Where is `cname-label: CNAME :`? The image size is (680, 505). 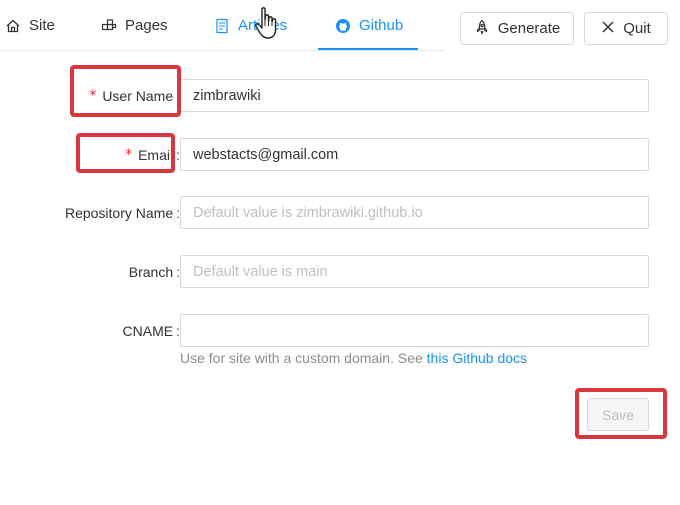
cname-label: CNAME : is located at coordinates (110, 331).